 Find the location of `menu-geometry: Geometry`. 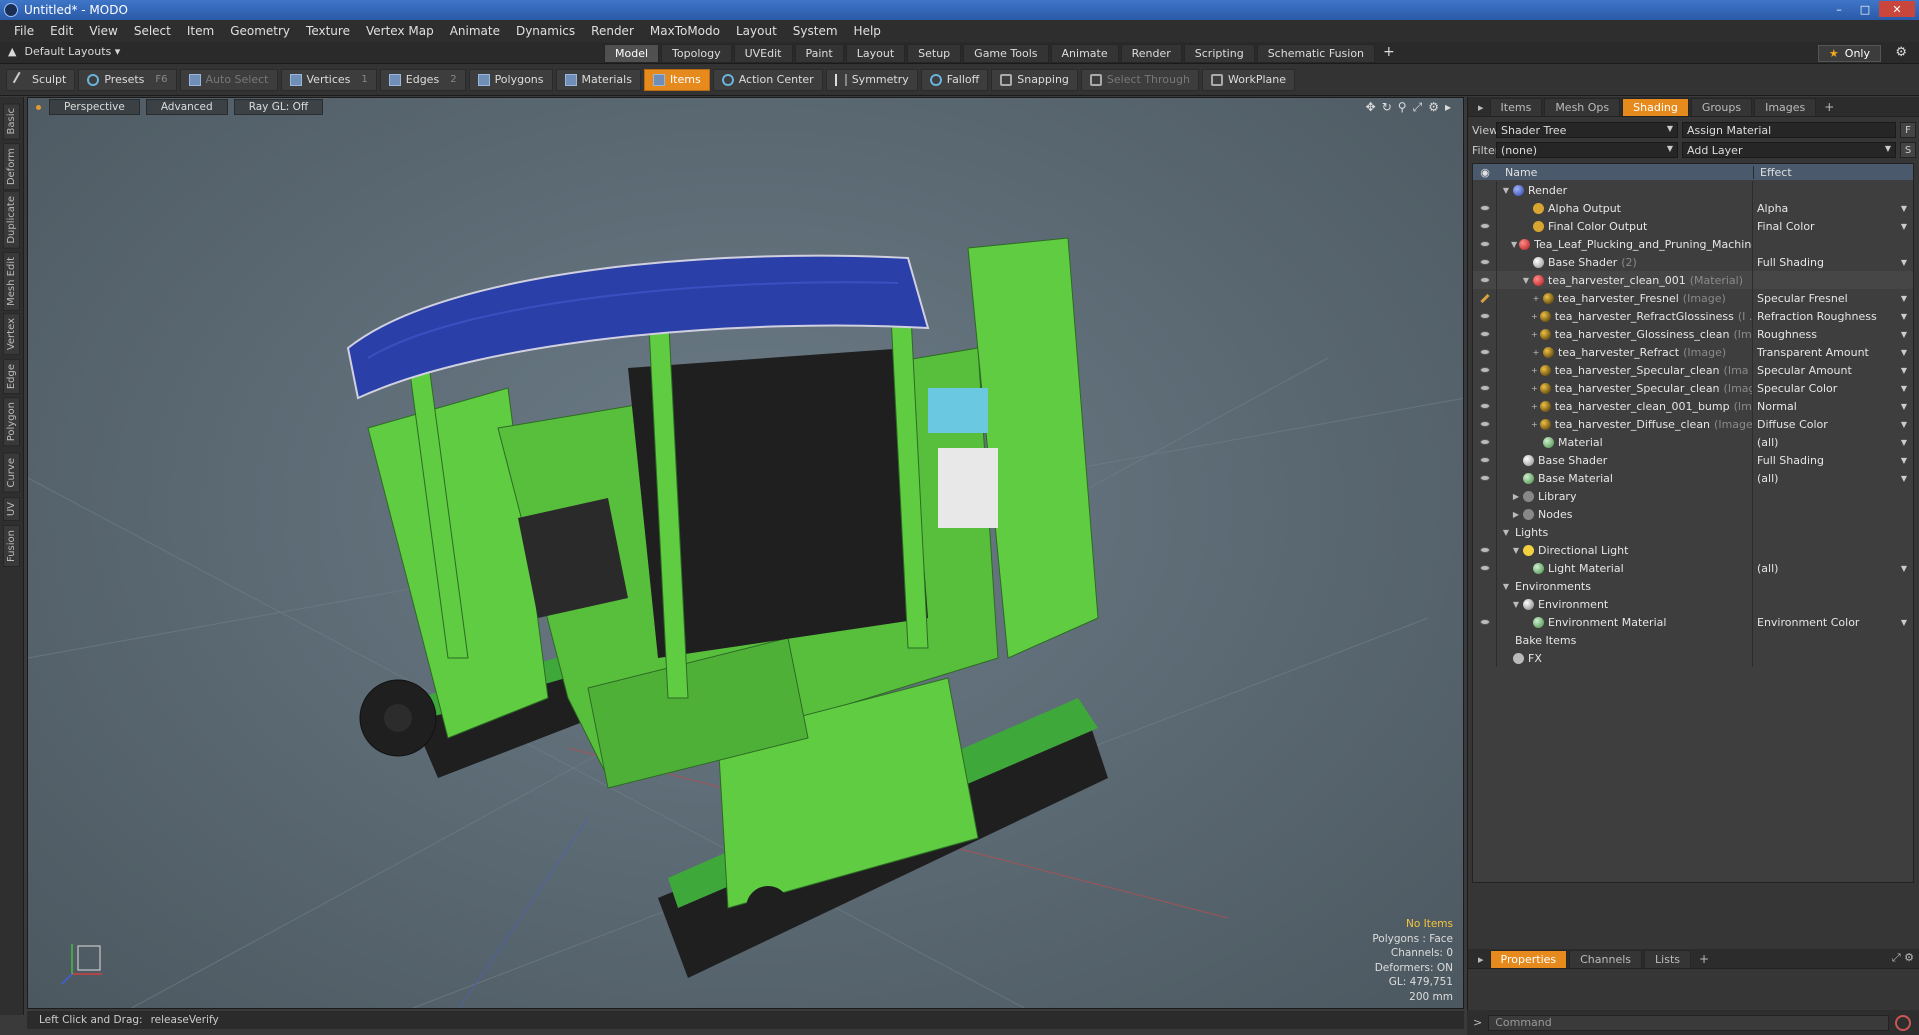

menu-geometry: Geometry is located at coordinates (260, 31).